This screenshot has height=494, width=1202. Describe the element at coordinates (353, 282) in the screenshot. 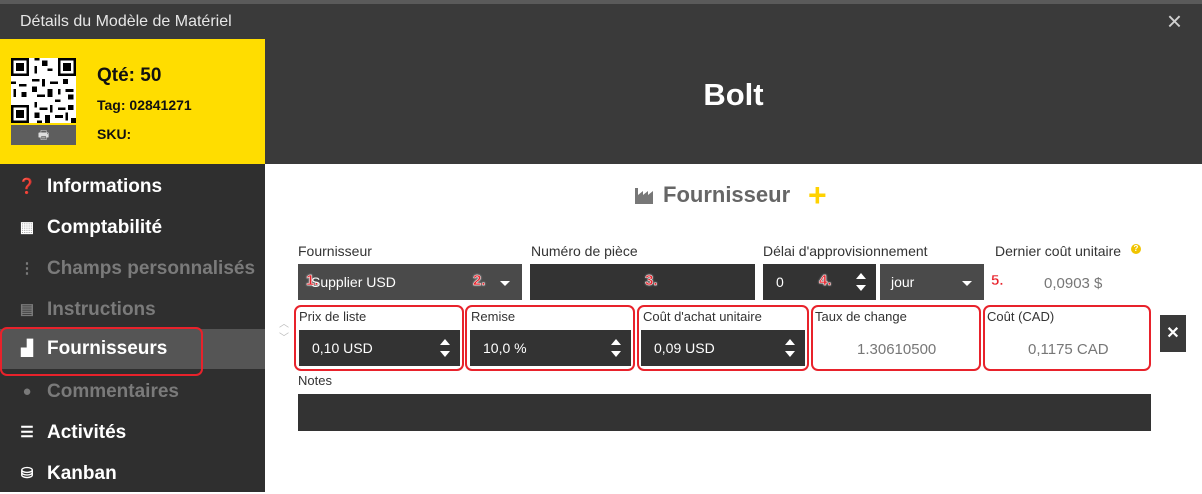

I see `supplier-value: Supplier USD` at that location.